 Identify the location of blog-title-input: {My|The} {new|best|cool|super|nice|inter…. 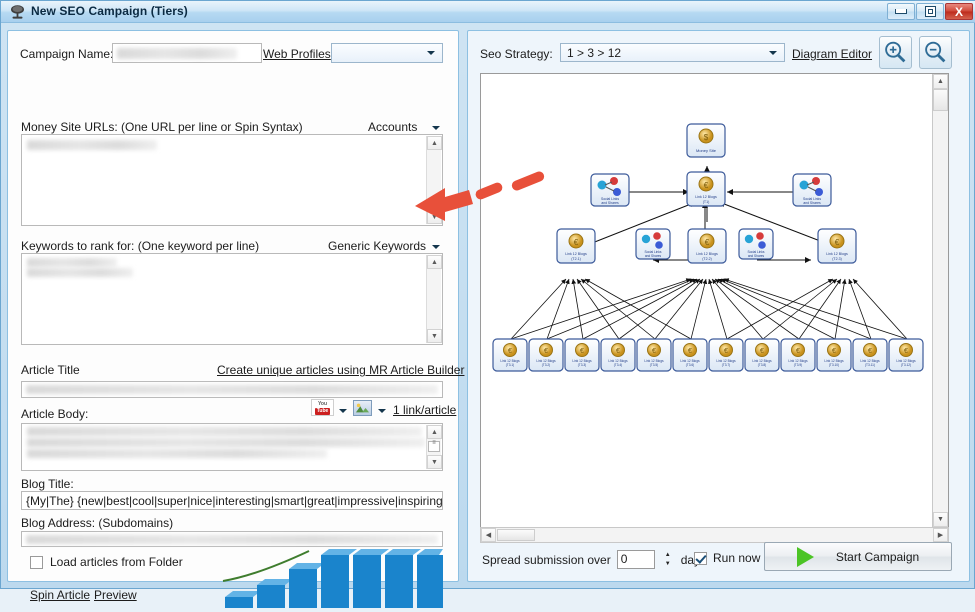
(232, 500).